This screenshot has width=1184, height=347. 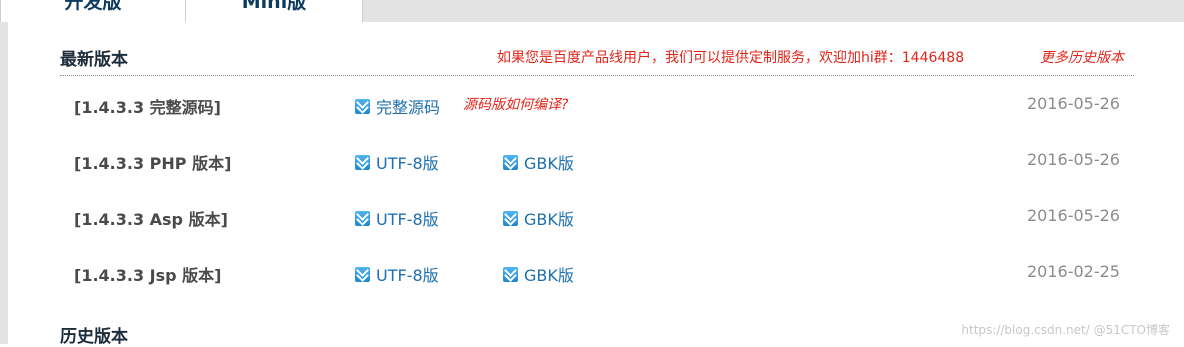 What do you see at coordinates (93, 6) in the screenshot?
I see `tab-dev-label: 开发版` at bounding box center [93, 6].